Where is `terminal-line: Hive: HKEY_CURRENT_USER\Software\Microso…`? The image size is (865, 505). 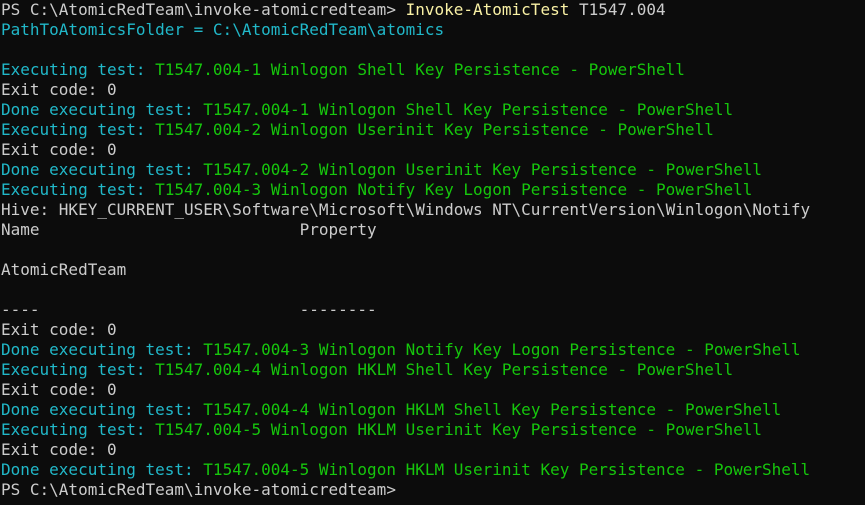
terminal-line: Hive: HKEY_CURRENT_USER\Software\Microso… is located at coordinates (432, 210).